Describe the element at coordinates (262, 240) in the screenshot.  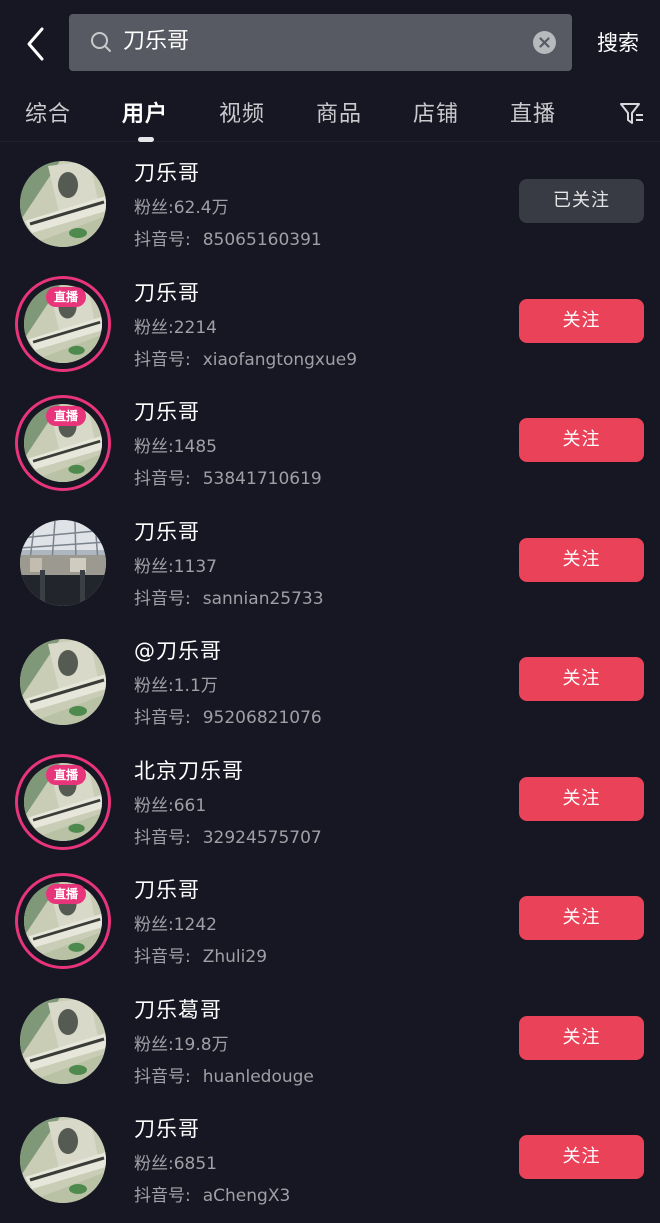
I see `douyin-id-value: 85065160391` at that location.